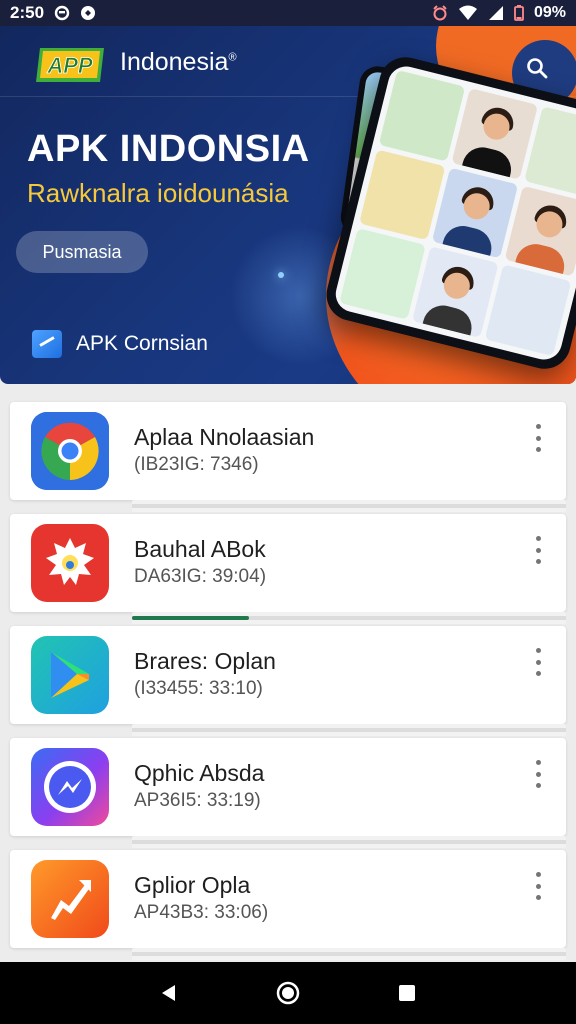  I want to click on status-bar: 2:50 09%, so click(288, 13).